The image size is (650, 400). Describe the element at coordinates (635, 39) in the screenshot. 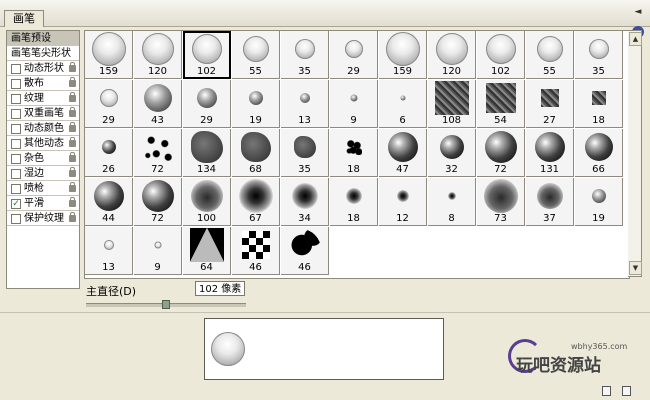

I see `scroll-up-icon: ▲` at that location.